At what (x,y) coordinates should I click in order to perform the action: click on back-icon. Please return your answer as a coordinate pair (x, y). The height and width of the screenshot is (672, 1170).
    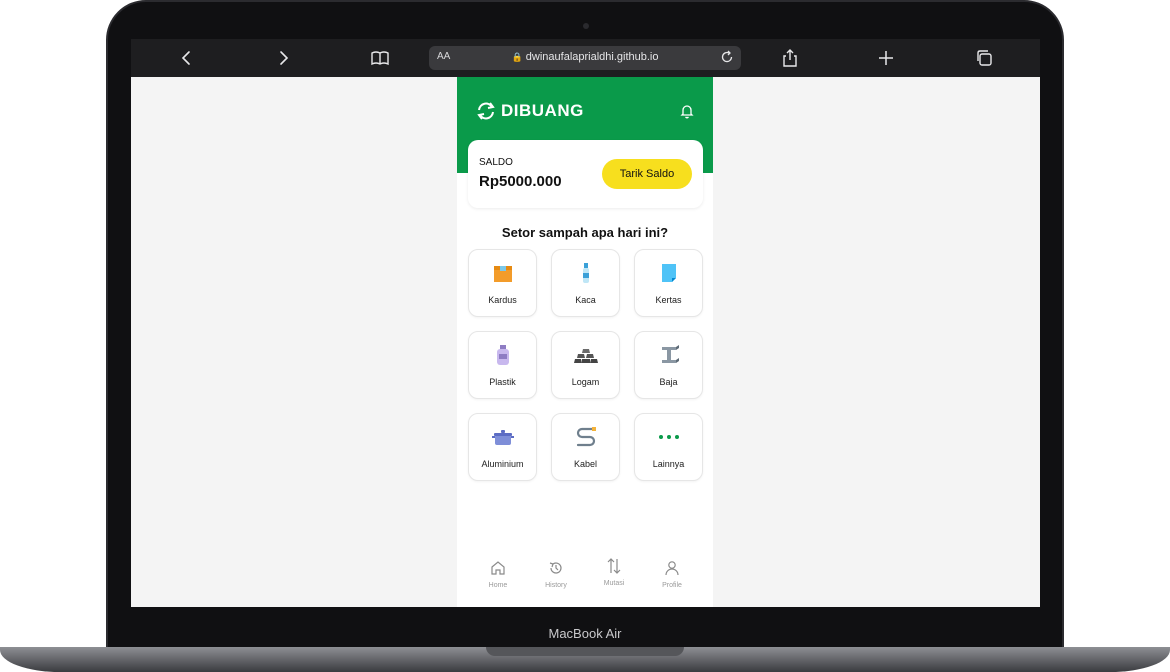
    Looking at the image, I should click on (187, 58).